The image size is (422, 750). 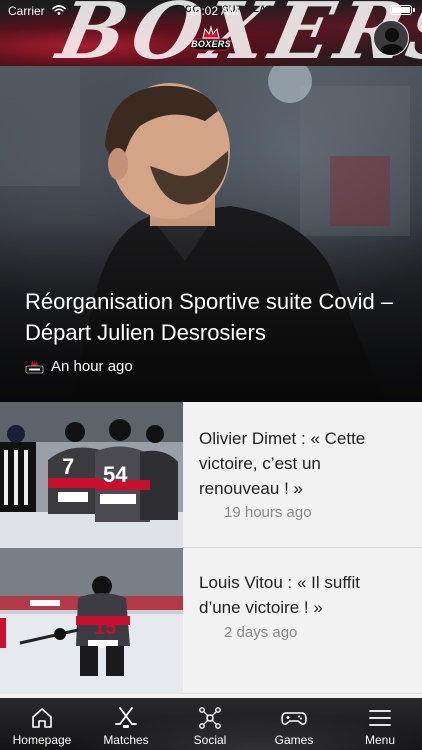 What do you see at coordinates (68, 466) in the screenshot?
I see `svg-text: 7` at bounding box center [68, 466].